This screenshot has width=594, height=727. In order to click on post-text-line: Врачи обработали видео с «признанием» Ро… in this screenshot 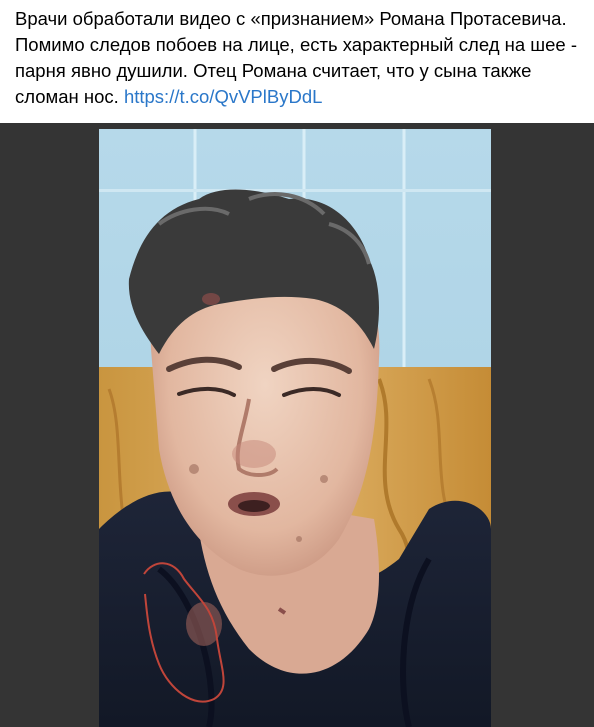, I will do `click(291, 18)`.